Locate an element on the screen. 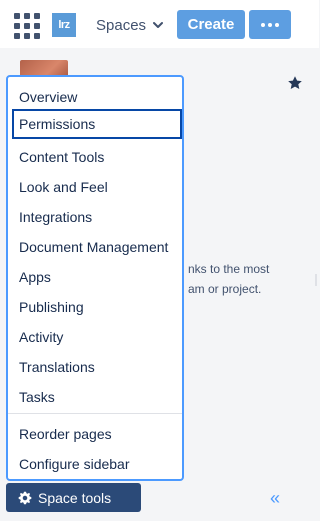  menu-item-look-and-feel: Look and Feel is located at coordinates (97, 187).